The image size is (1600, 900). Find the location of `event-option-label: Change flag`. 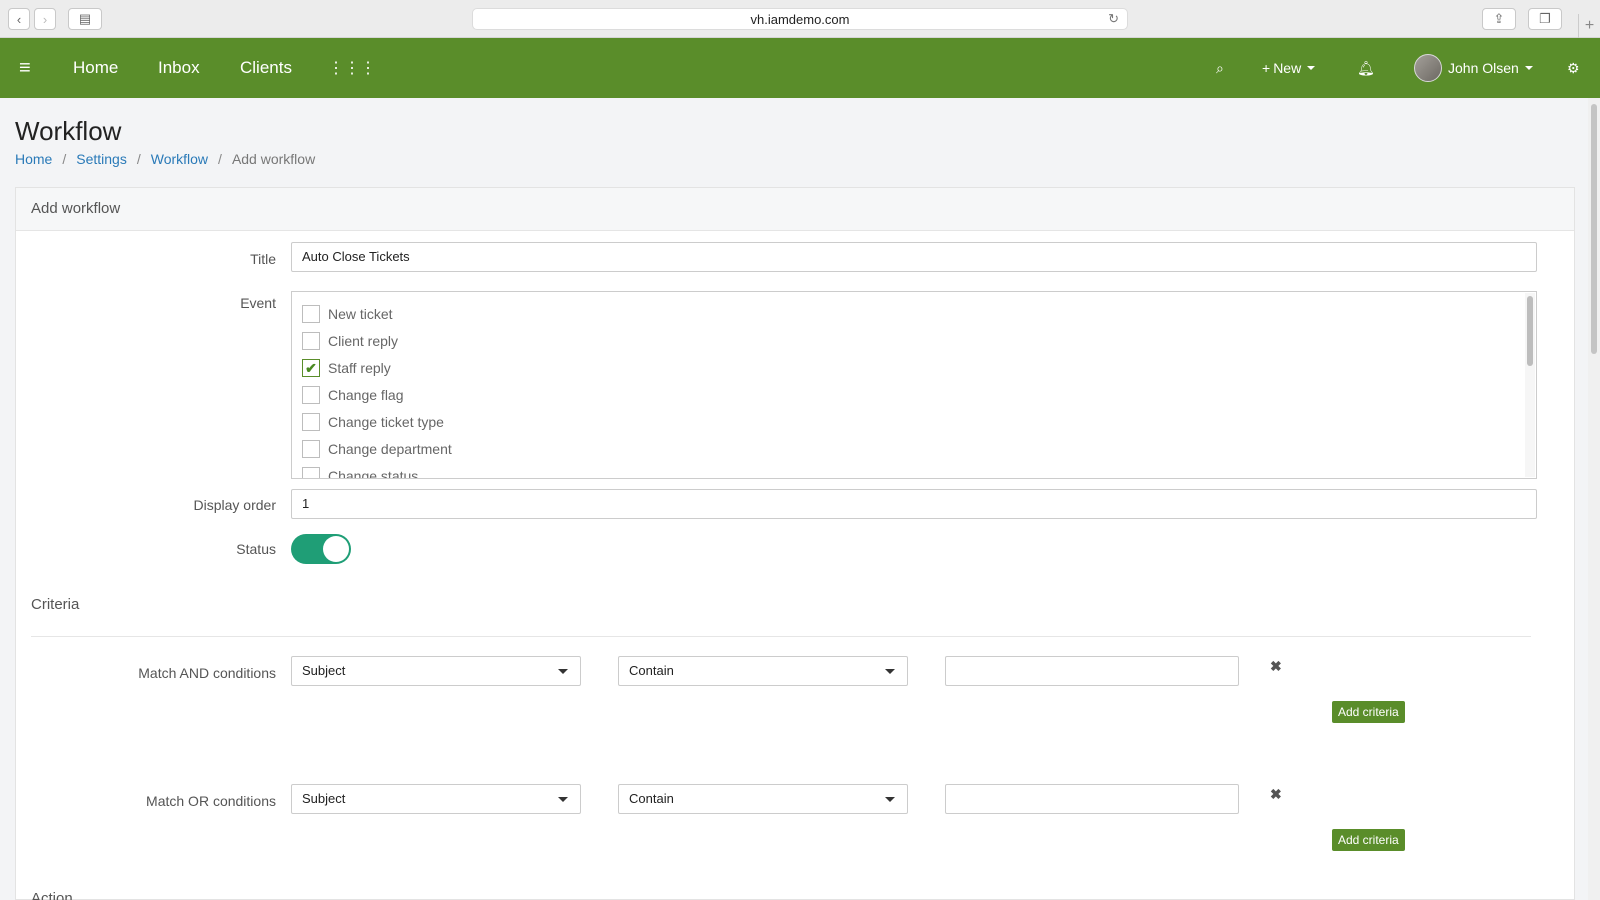

event-option-label: Change flag is located at coordinates (366, 395).